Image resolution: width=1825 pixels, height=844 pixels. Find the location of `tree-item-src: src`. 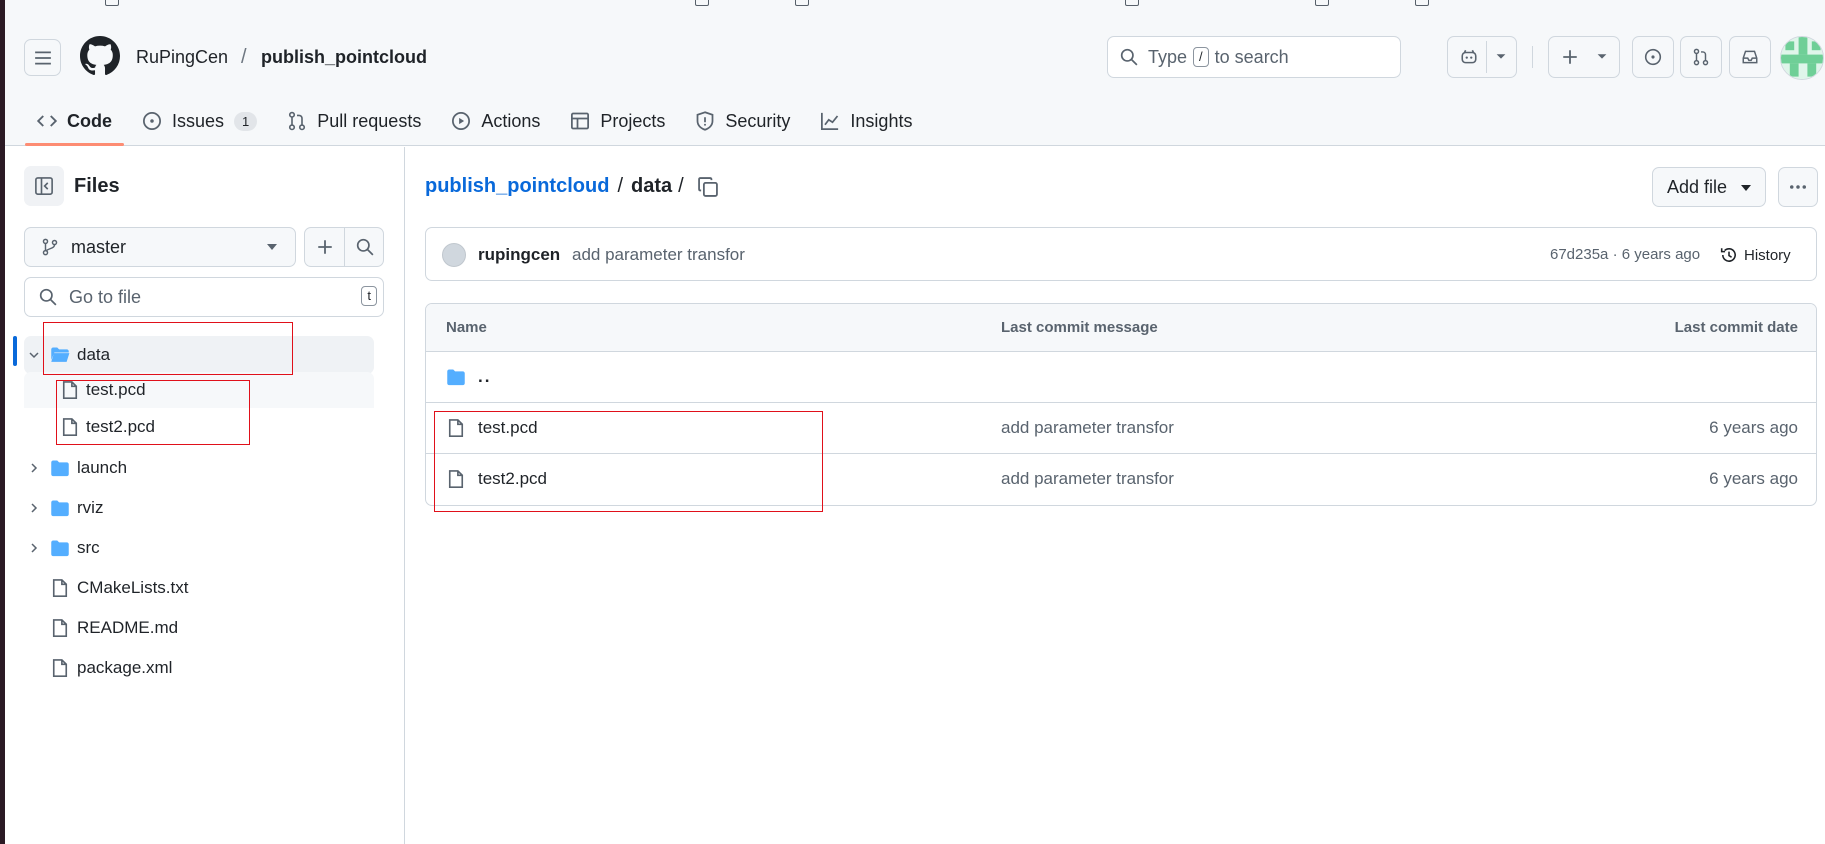

tree-item-src: src is located at coordinates (199, 548).